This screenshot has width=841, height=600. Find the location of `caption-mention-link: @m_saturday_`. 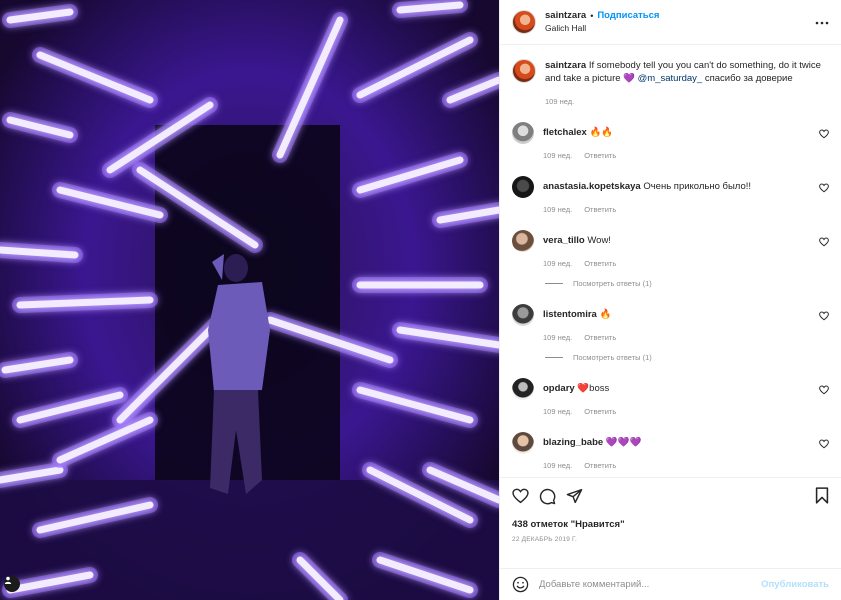

caption-mention-link: @m_saturday_ is located at coordinates (670, 78).